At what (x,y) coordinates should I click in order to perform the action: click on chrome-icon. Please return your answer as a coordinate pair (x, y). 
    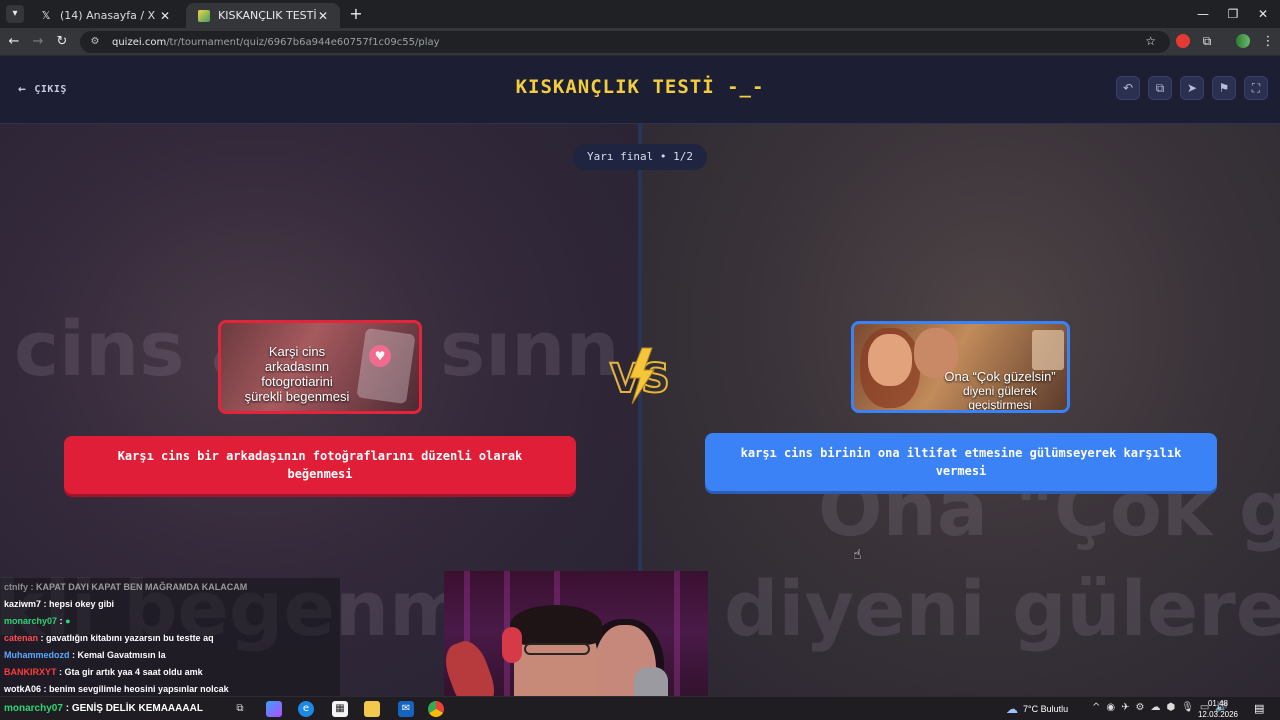
    Looking at the image, I should click on (436, 709).